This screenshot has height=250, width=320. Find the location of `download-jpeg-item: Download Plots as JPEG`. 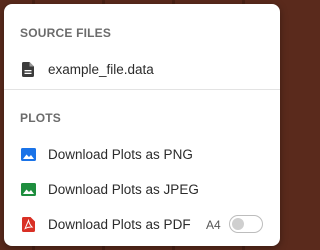

download-jpeg-item: Download Plots as JPEG is located at coordinates (142, 189).